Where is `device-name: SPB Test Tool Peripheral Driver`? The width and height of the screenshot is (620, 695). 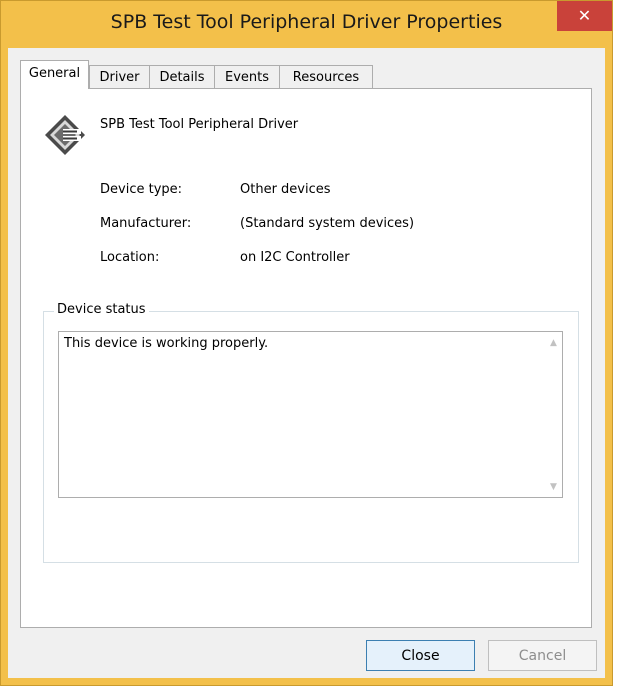 device-name: SPB Test Tool Peripheral Driver is located at coordinates (199, 124).